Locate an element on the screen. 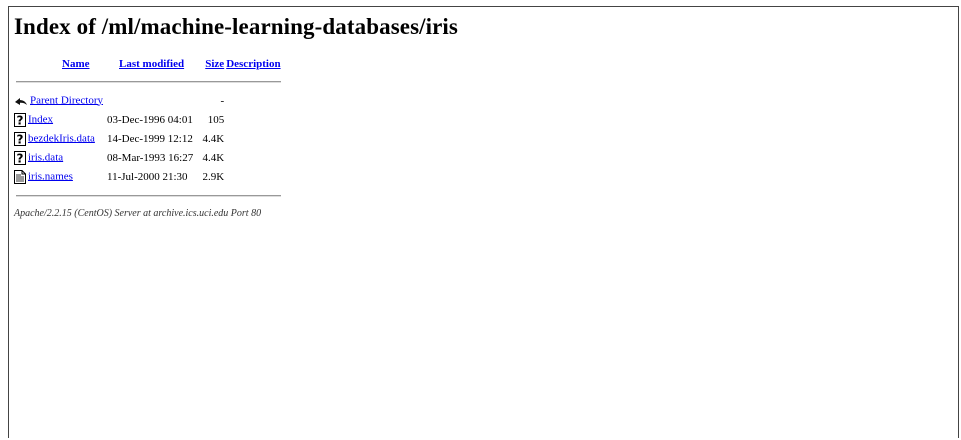  cell-modified is located at coordinates (150, 100).